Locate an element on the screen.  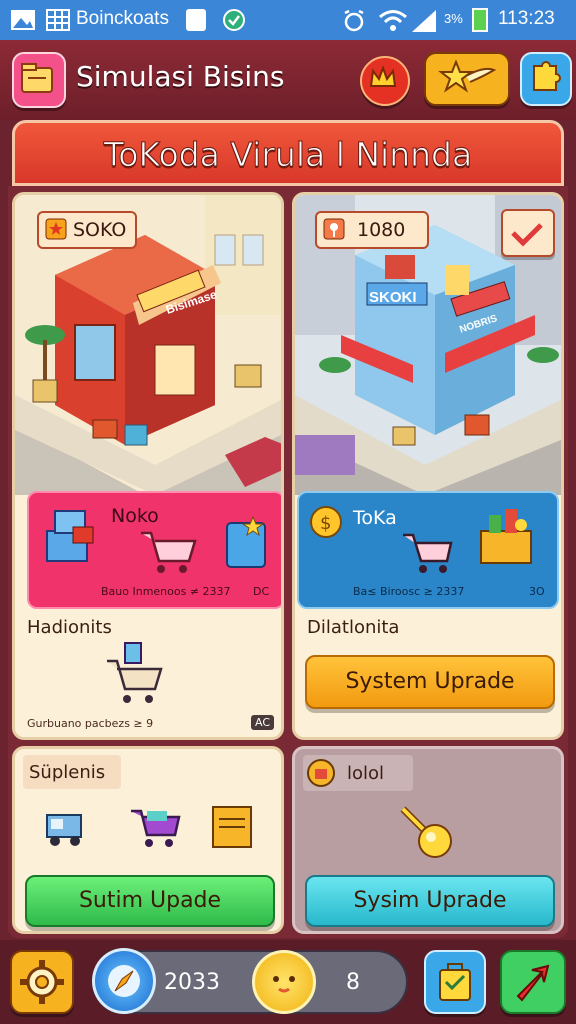
boxes-icon is located at coordinates (70, 536).